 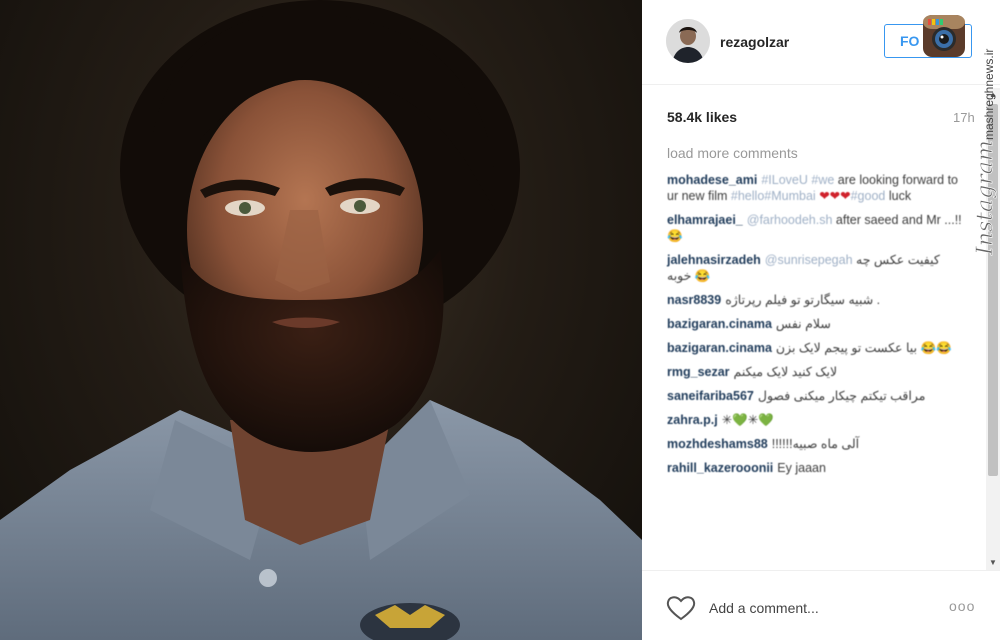 What do you see at coordinates (993, 563) in the screenshot?
I see `scroll-down-arrow-icon: ▼` at bounding box center [993, 563].